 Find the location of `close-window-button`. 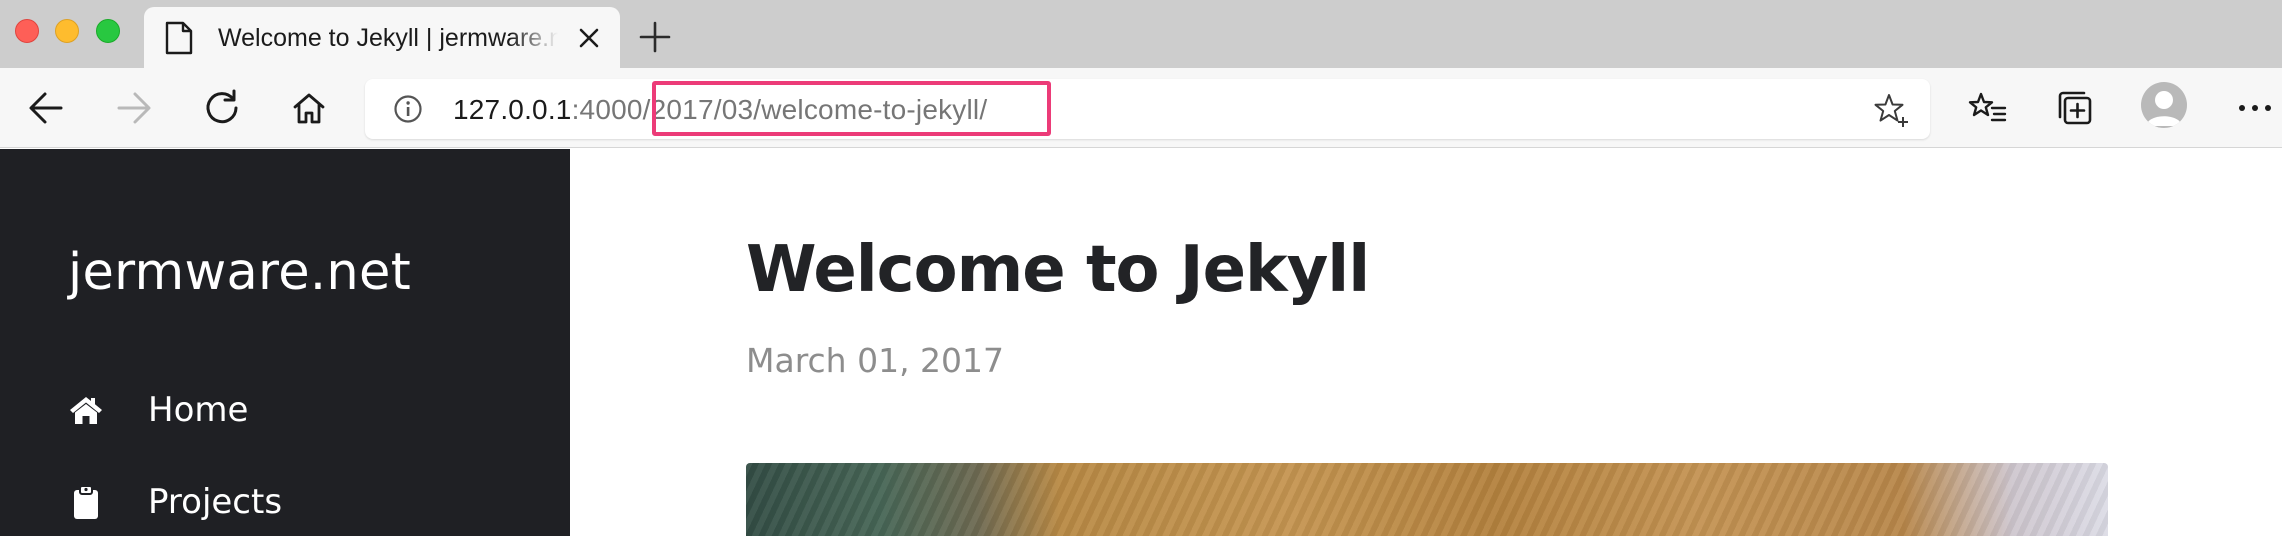

close-window-button is located at coordinates (27, 31).